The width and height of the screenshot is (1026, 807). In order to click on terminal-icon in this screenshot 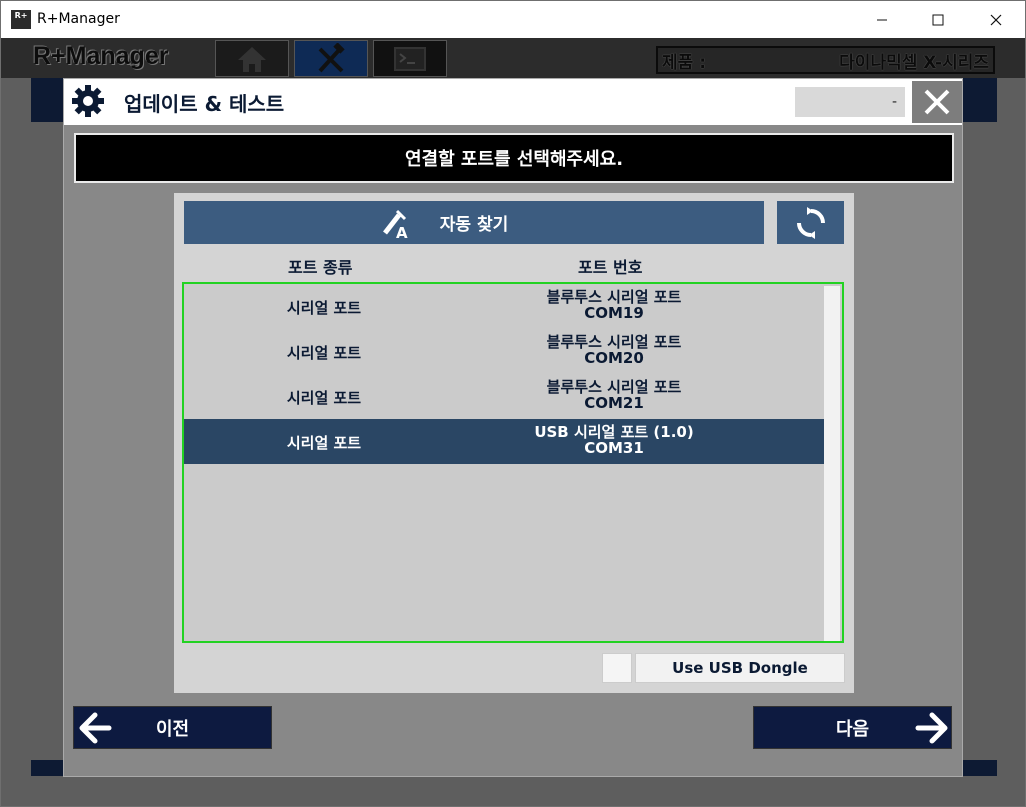, I will do `click(410, 58)`.